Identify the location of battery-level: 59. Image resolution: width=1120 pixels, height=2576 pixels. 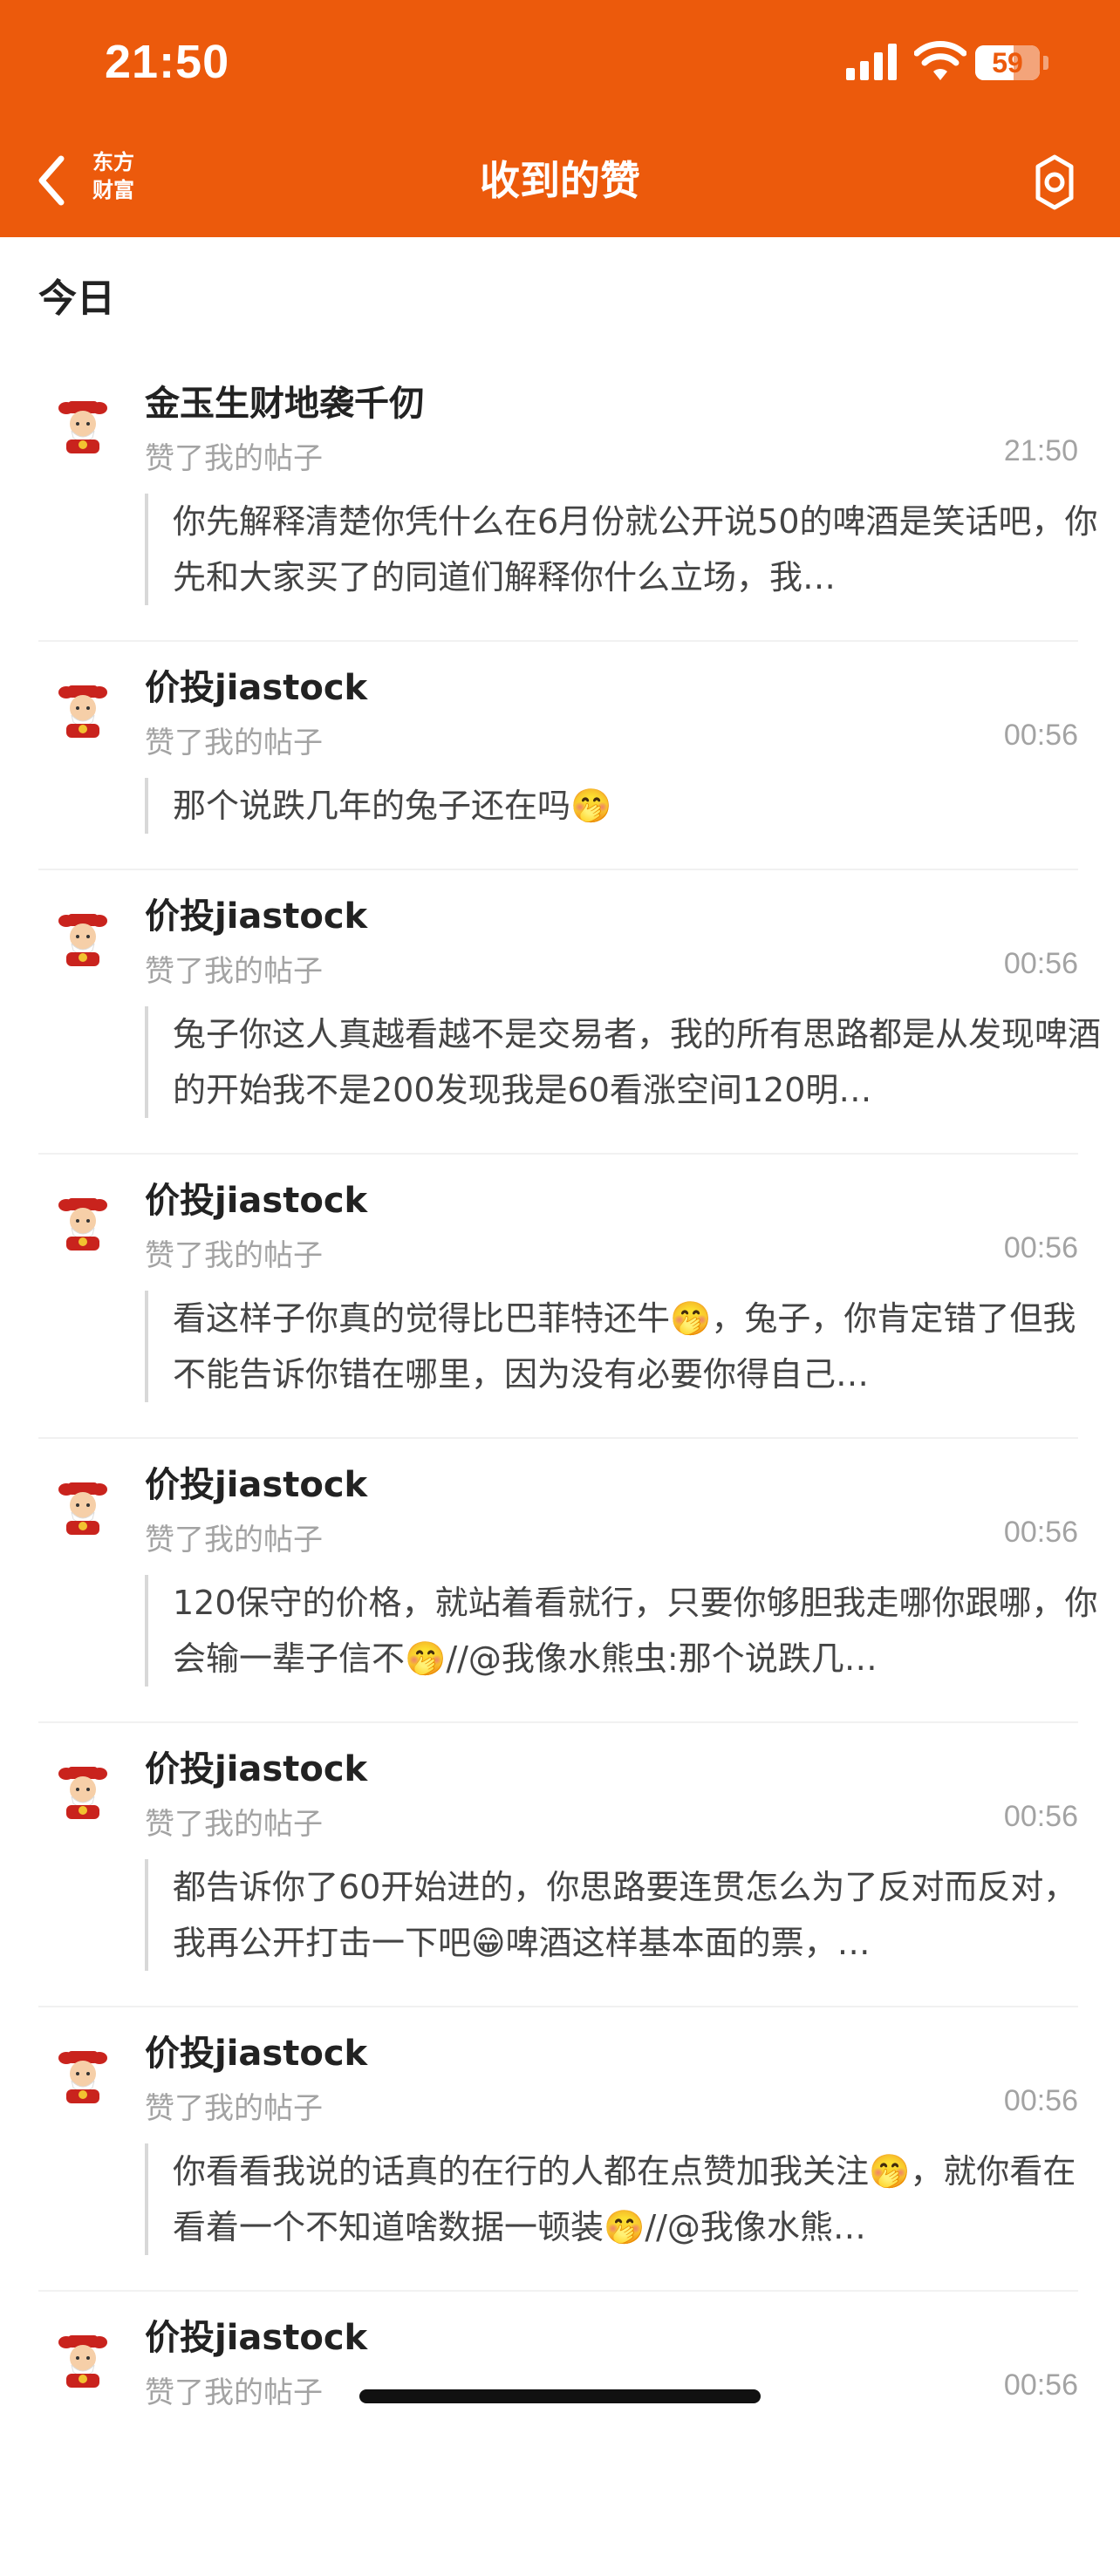
(1007, 63).